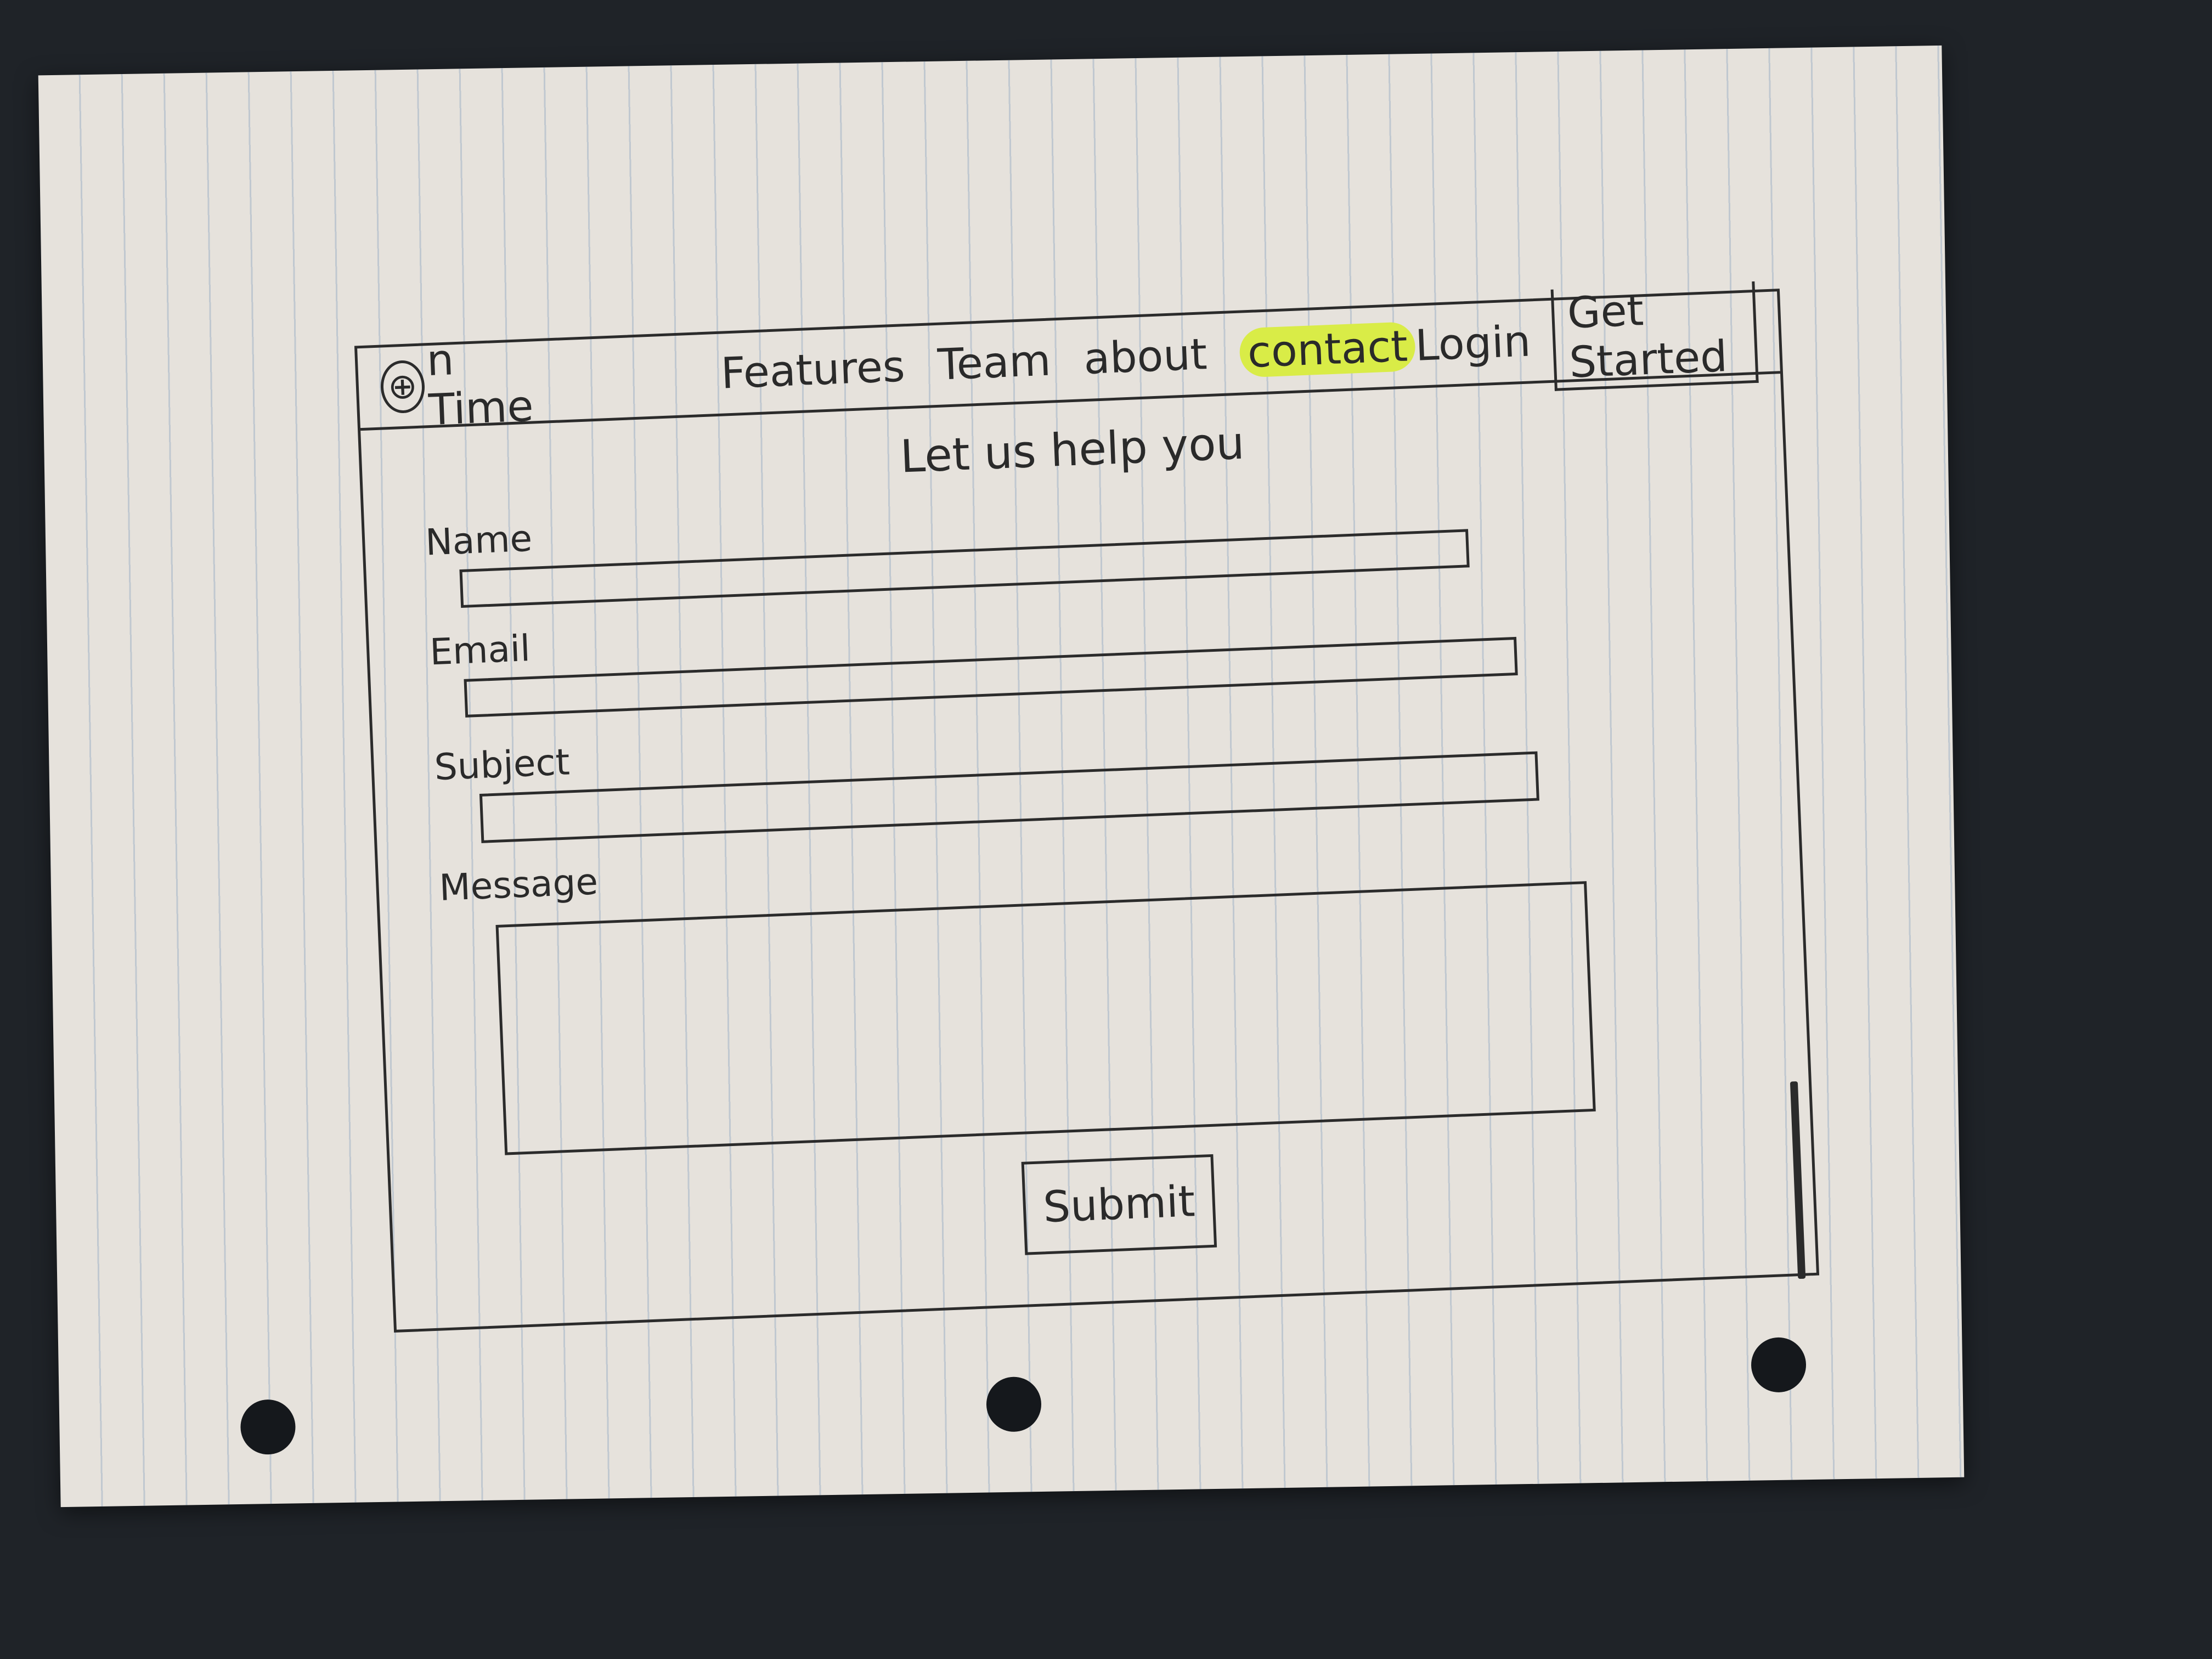  I want to click on get-started-button: Get Started, so click(1654, 336).